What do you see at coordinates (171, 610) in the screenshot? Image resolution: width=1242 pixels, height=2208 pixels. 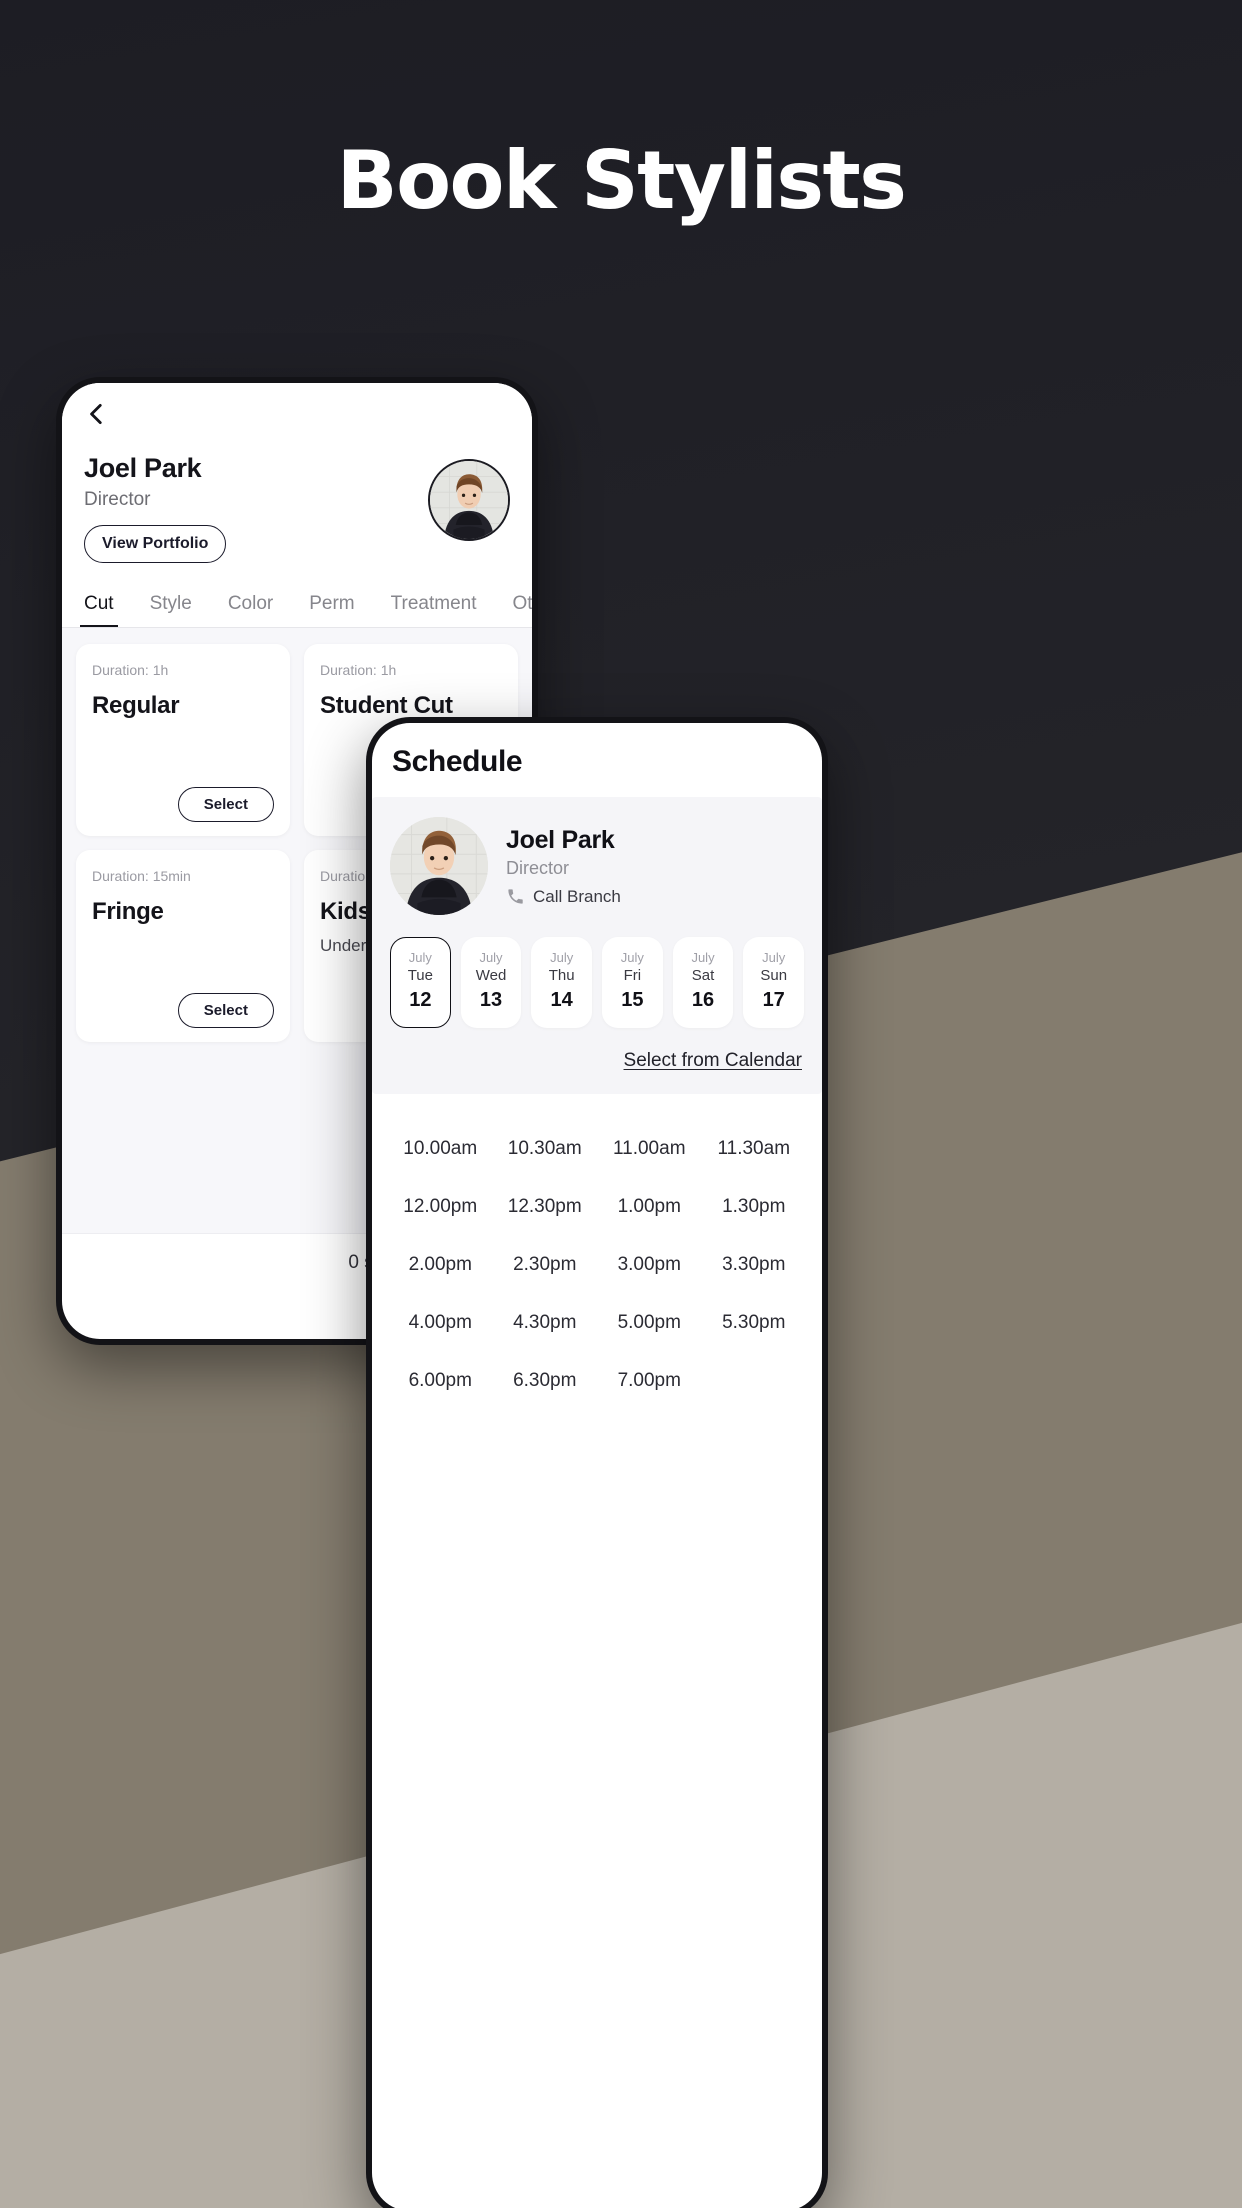 I see `tab-style: Style` at bounding box center [171, 610].